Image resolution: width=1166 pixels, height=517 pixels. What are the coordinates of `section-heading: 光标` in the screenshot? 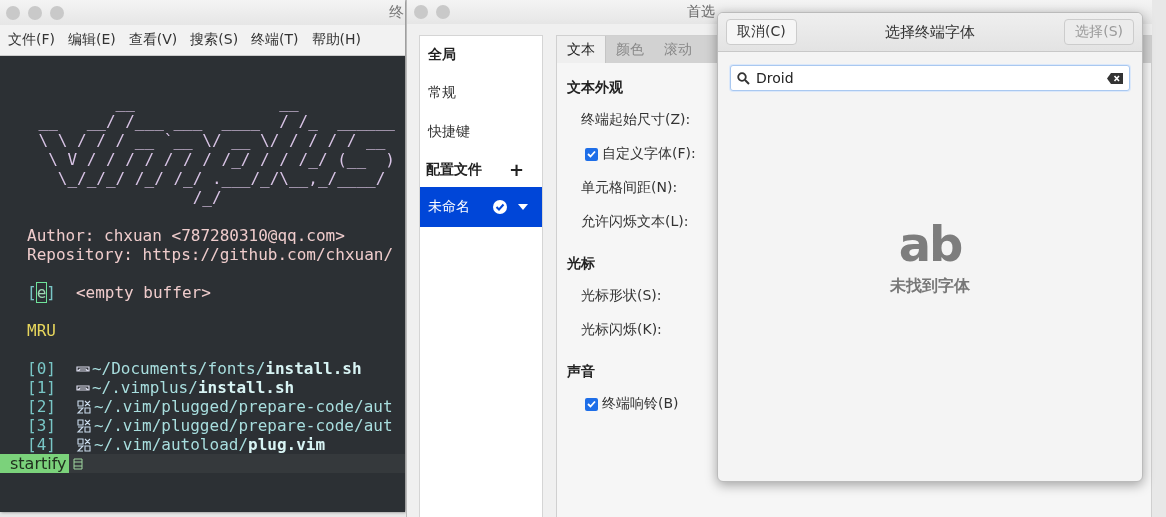 It's located at (581, 264).